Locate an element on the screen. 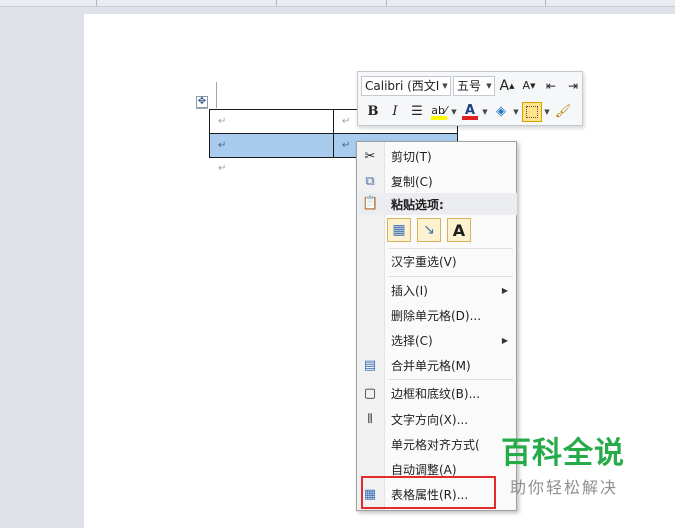 This screenshot has height=528, width=675. horizontal-ruler is located at coordinates (337, 3).